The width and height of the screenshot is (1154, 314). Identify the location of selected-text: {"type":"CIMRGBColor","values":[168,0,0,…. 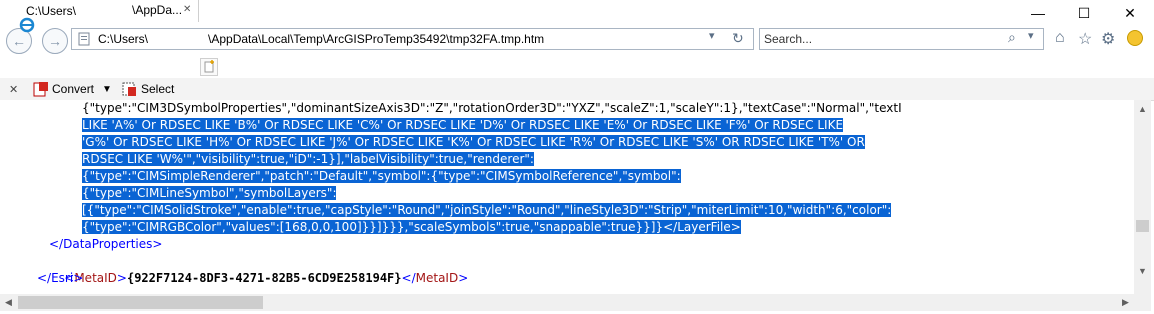
(411, 227).